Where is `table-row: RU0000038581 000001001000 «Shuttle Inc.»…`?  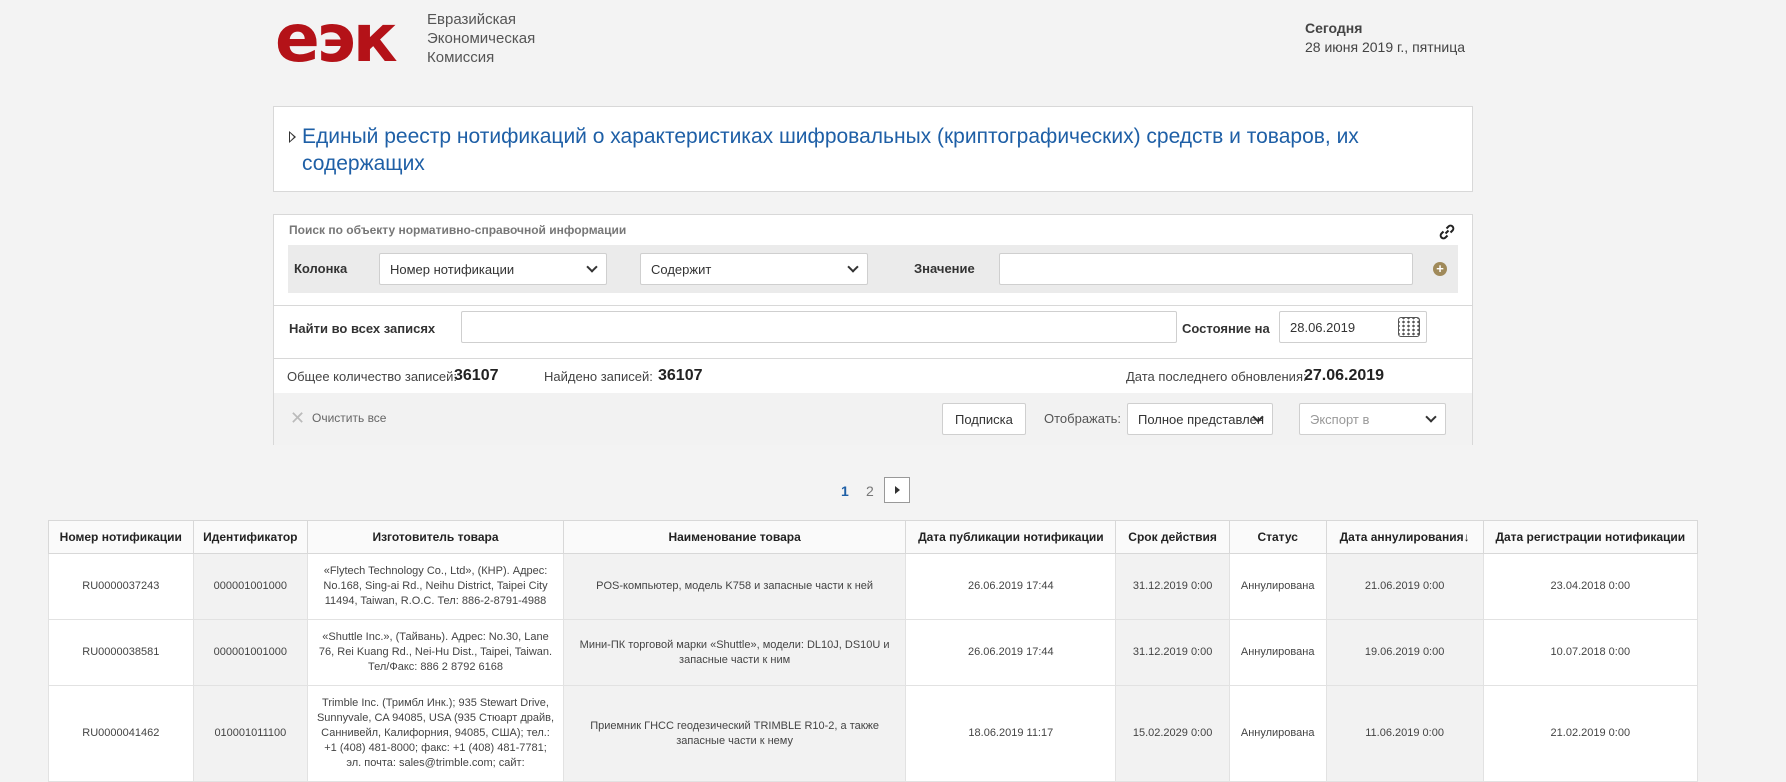
table-row: RU0000038581 000001001000 «Shuttle Inc.»… is located at coordinates (873, 652).